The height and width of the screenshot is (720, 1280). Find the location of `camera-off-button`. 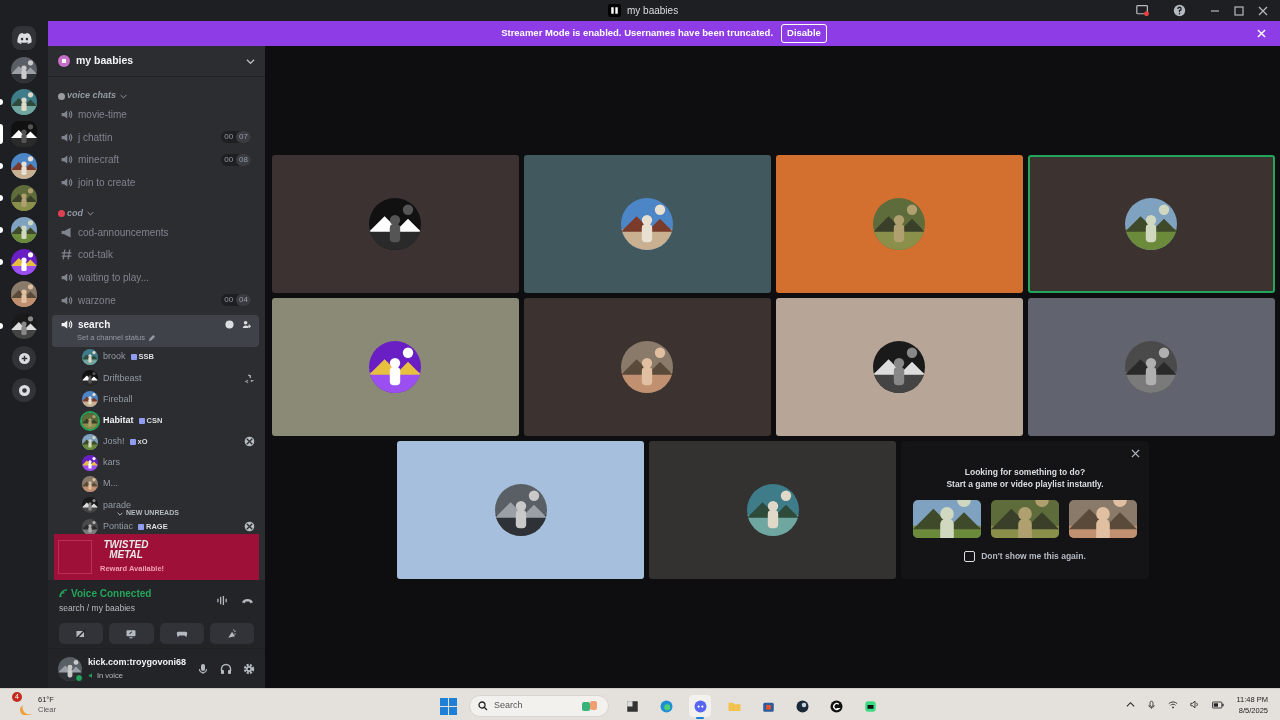

camera-off-button is located at coordinates (81, 633).